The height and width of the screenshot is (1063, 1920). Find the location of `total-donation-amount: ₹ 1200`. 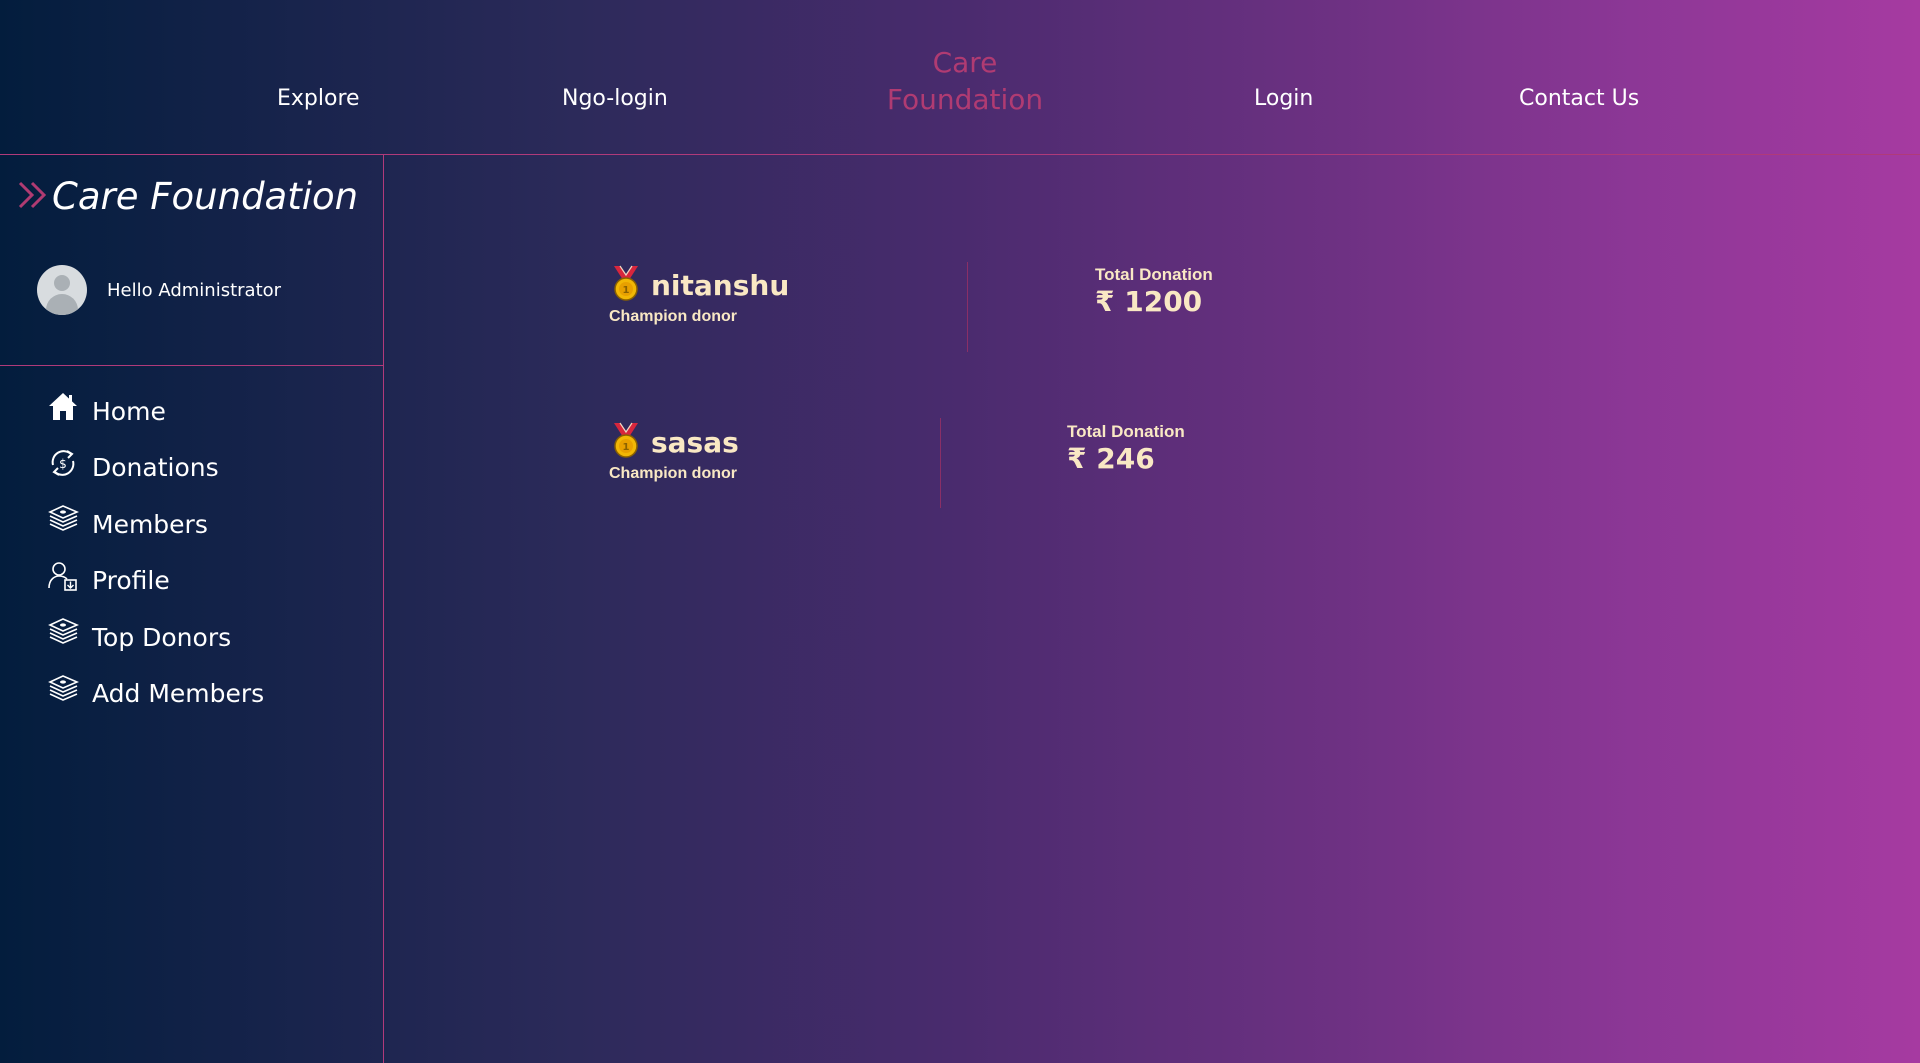

total-donation-amount: ₹ 1200 is located at coordinates (1149, 301).